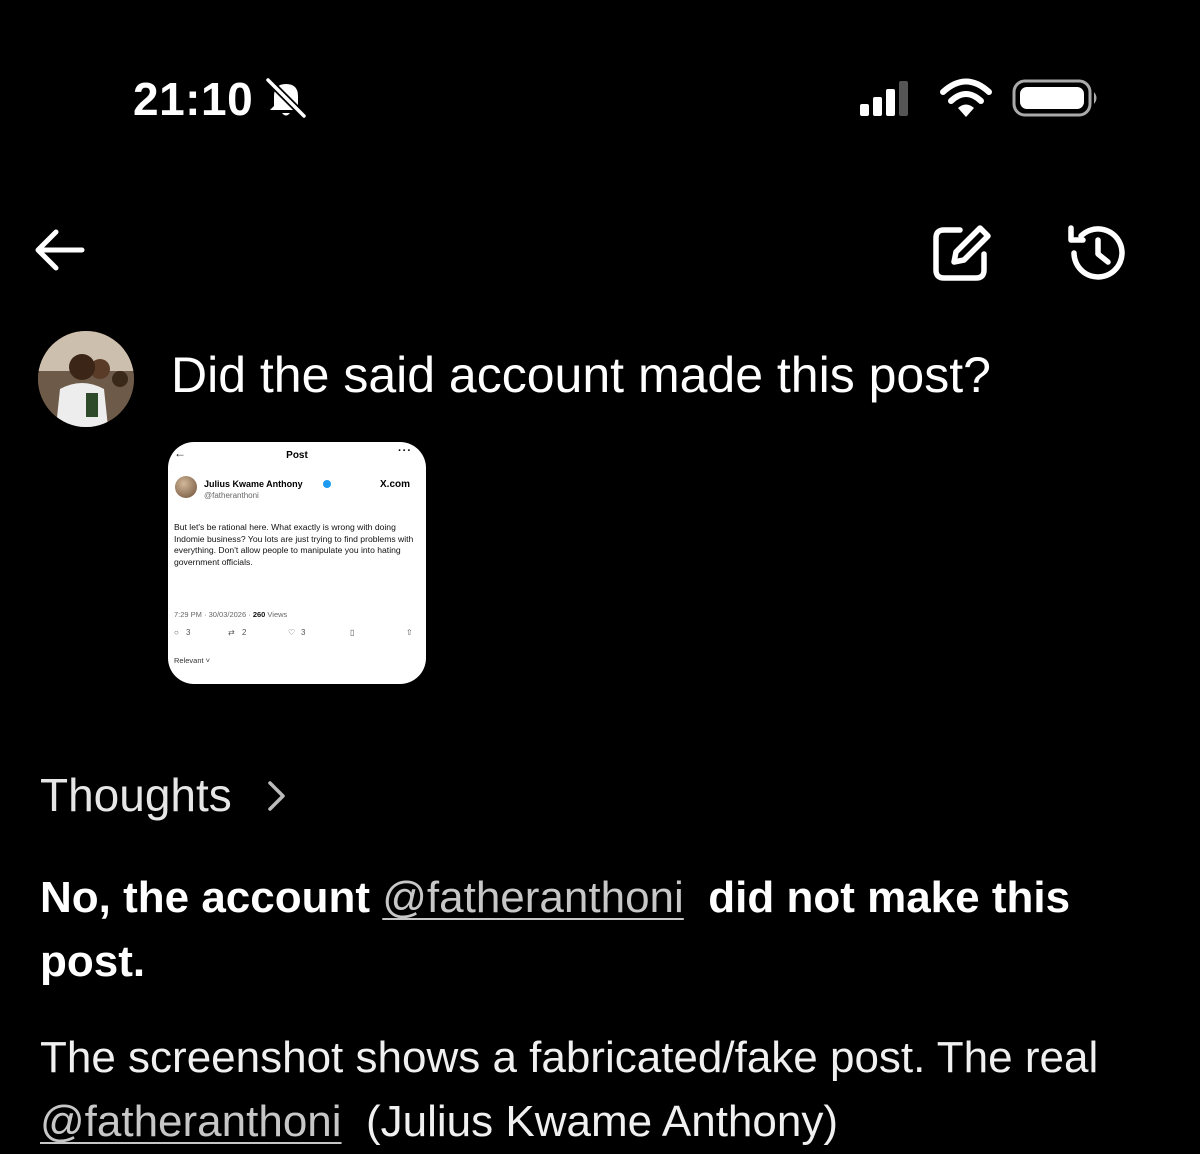 The width and height of the screenshot is (1200, 1154). What do you see at coordinates (277, 614) in the screenshot?
I see `thumb-views-label: Views` at bounding box center [277, 614].